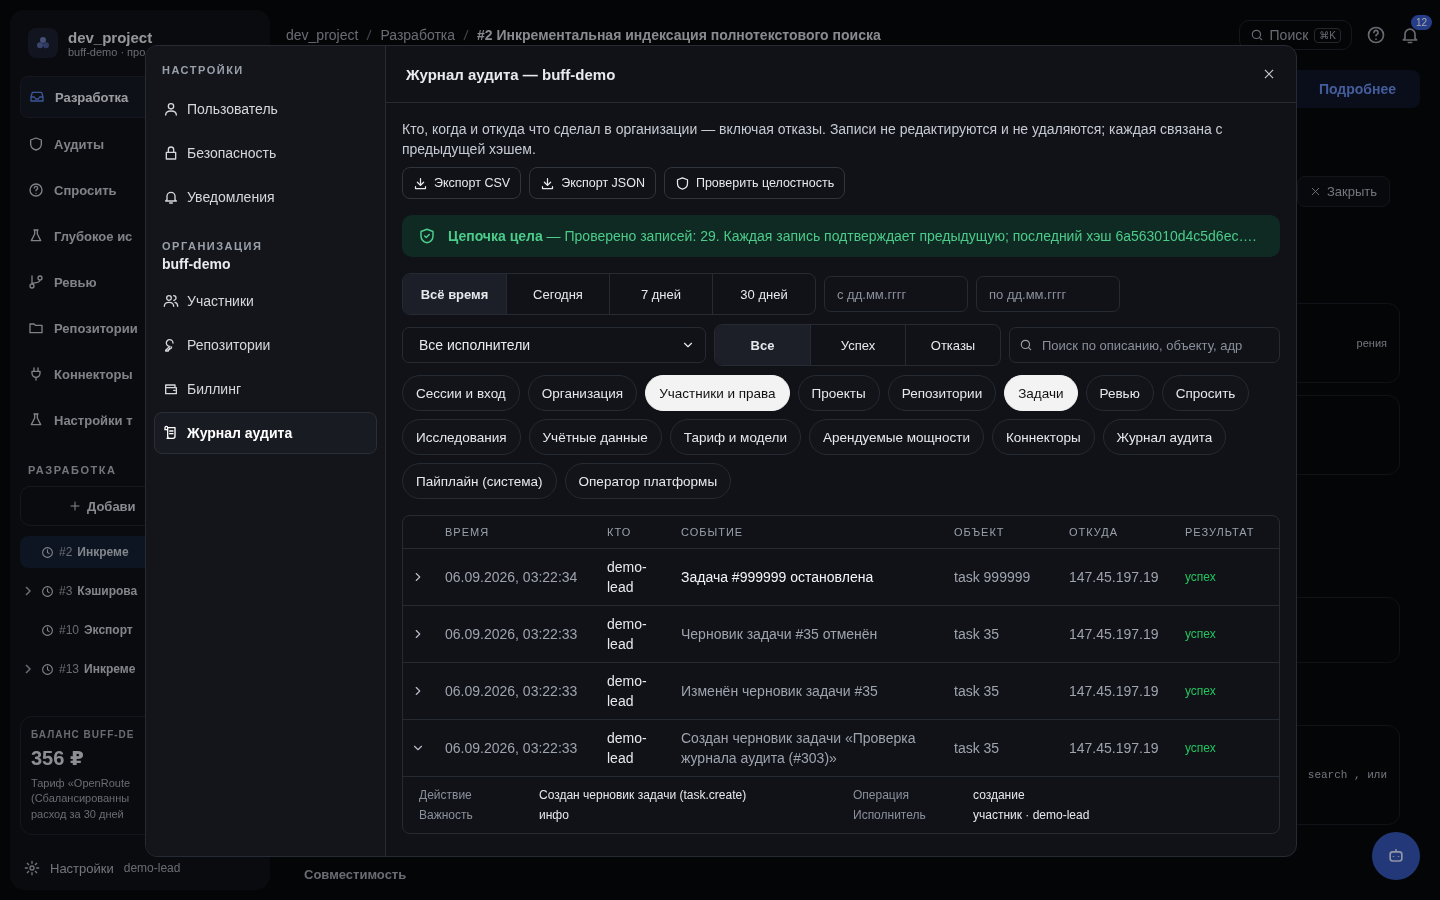  I want to click on wallet-icon, so click(171, 389).